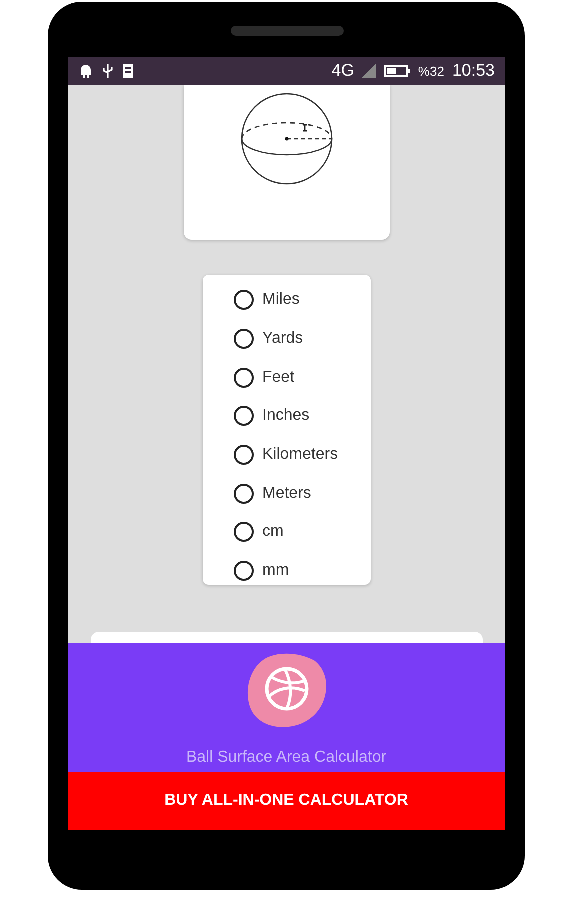 The width and height of the screenshot is (571, 900). I want to click on signal-icon, so click(369, 71).